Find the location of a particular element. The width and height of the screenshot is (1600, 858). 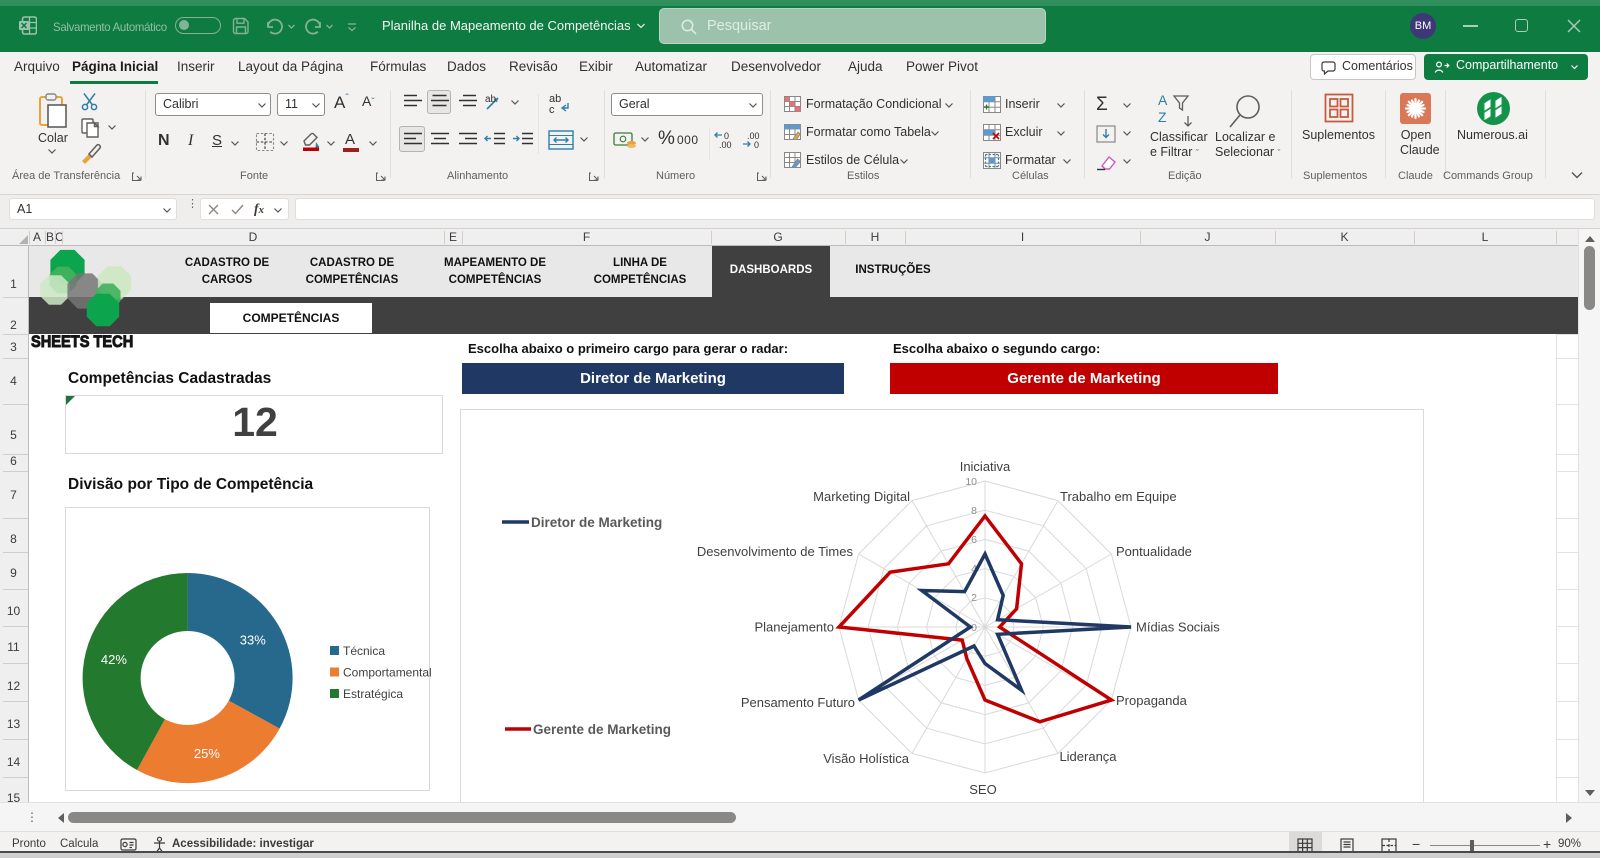

svg-text: Z is located at coordinates (1162, 117).